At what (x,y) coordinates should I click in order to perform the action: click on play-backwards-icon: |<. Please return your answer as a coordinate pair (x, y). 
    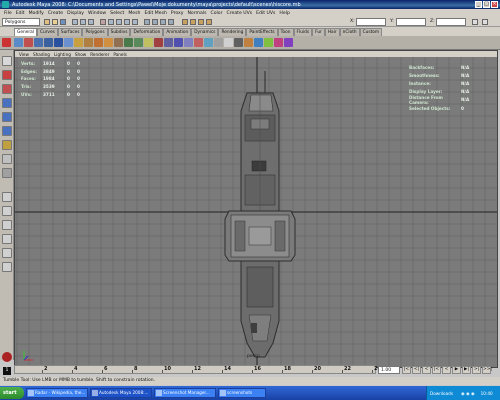
    Looking at the image, I should click on (436, 370).